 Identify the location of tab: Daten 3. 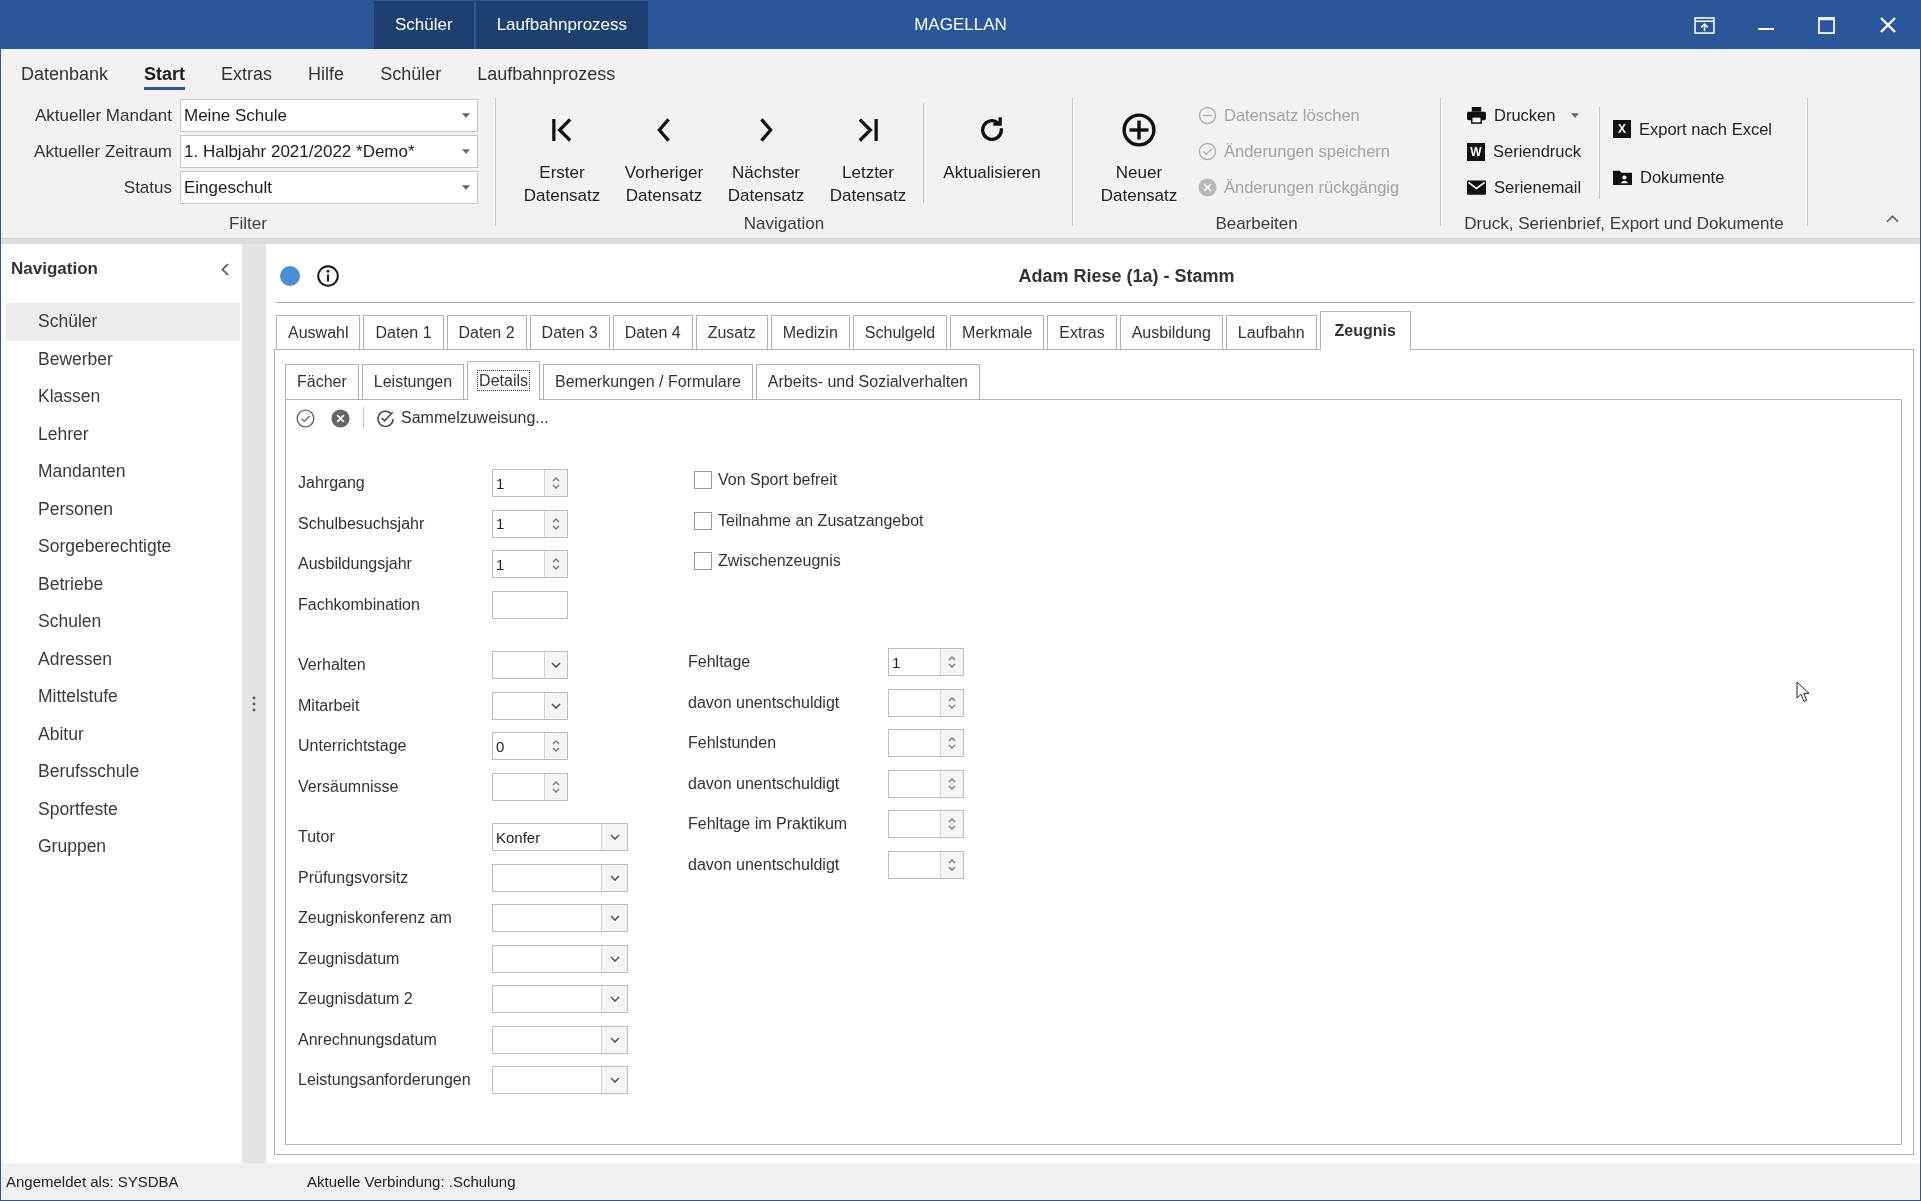
(569, 332).